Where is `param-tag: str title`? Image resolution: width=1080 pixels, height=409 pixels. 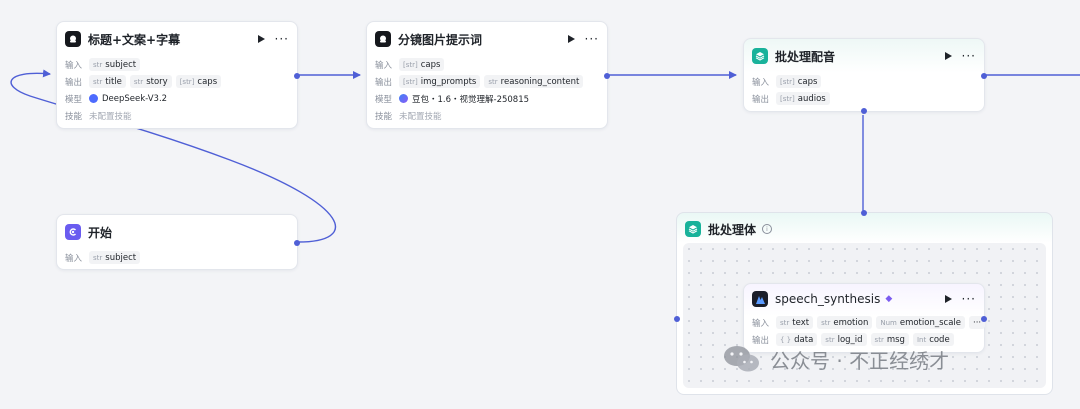
param-tag: str title is located at coordinates (107, 81).